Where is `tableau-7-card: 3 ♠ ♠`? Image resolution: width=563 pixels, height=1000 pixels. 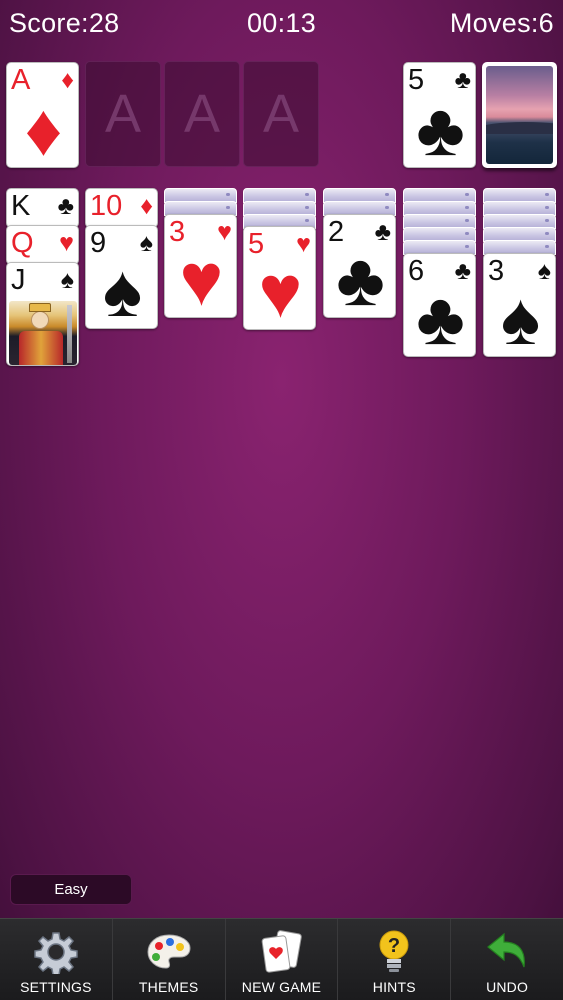
tableau-7-card: 3 ♠ ♠ is located at coordinates (519, 305).